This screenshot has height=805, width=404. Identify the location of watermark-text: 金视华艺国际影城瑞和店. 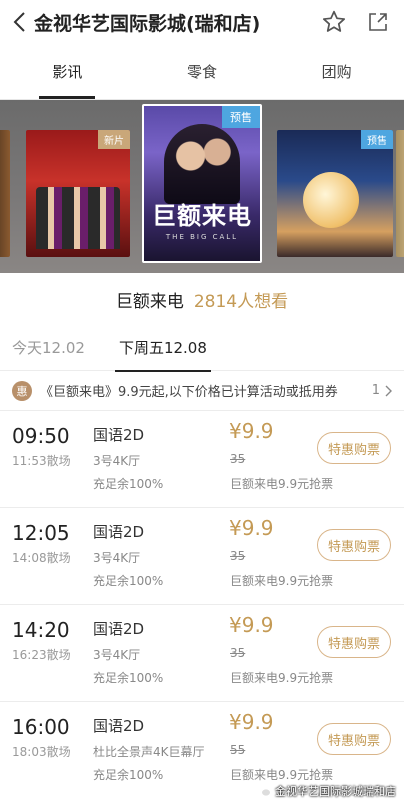
(335, 791).